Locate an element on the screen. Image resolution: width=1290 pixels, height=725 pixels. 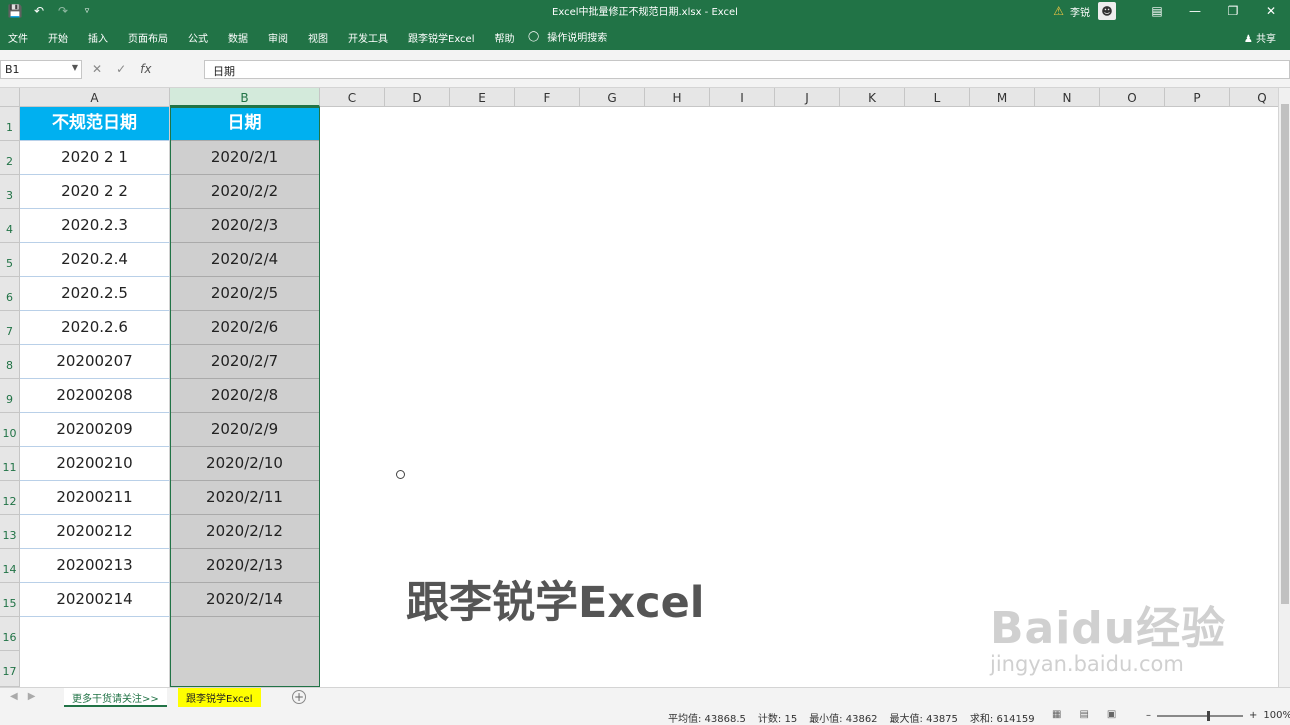
tell-me-search: ◯ 操作说明搜索 is located at coordinates (567, 36).